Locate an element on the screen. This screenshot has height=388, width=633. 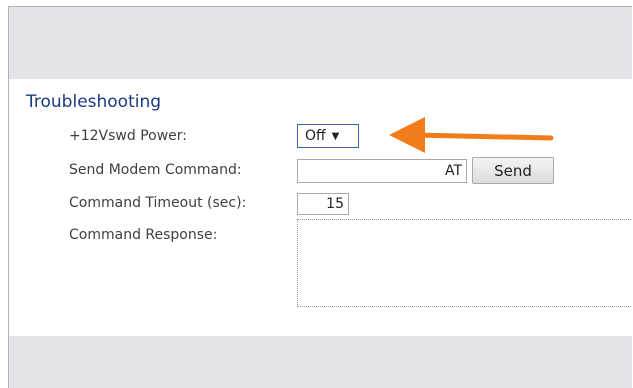
power-select: Off ▼ is located at coordinates (328, 136).